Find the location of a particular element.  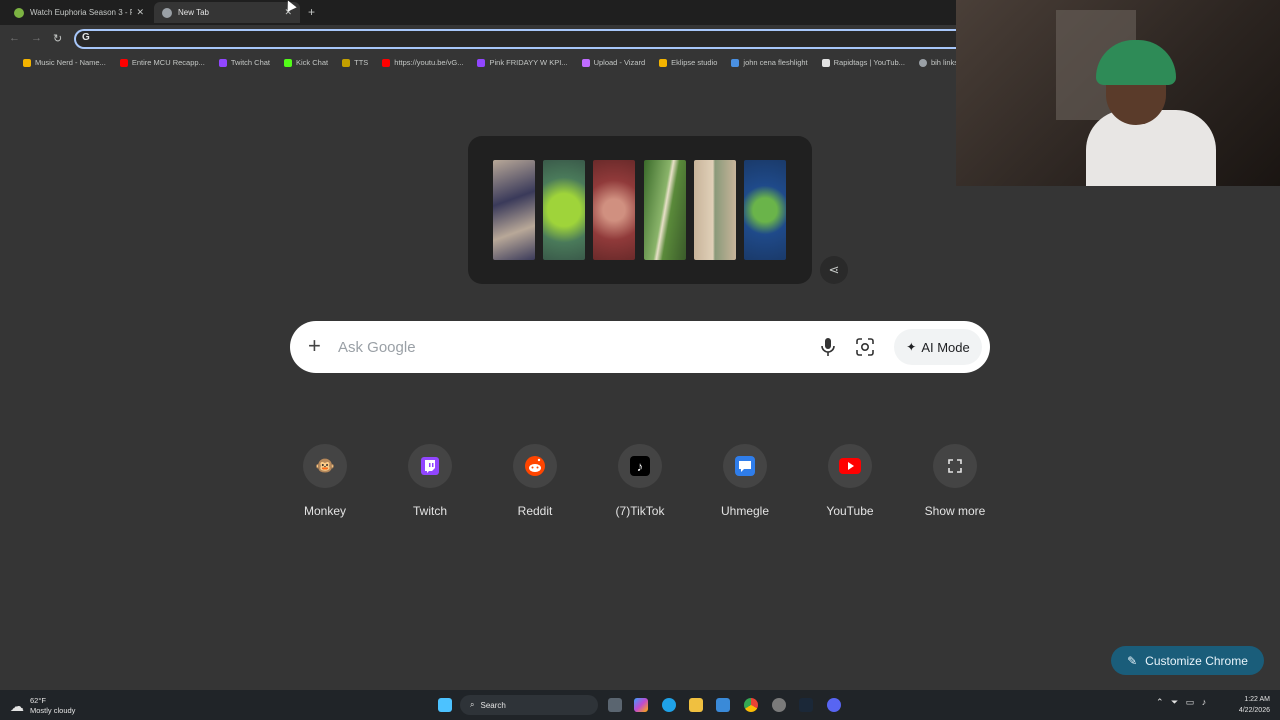

new-tab-button: + is located at coordinates (311, 12).